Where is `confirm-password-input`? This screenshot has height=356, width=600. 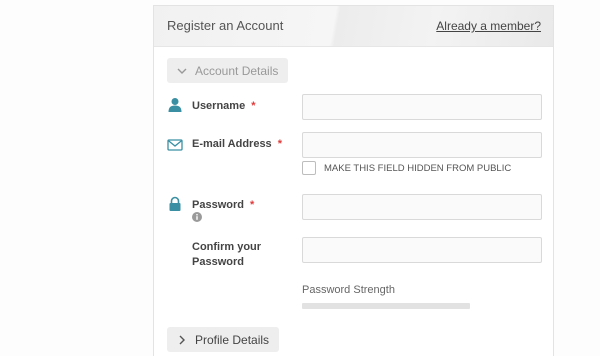
confirm-password-input is located at coordinates (422, 250).